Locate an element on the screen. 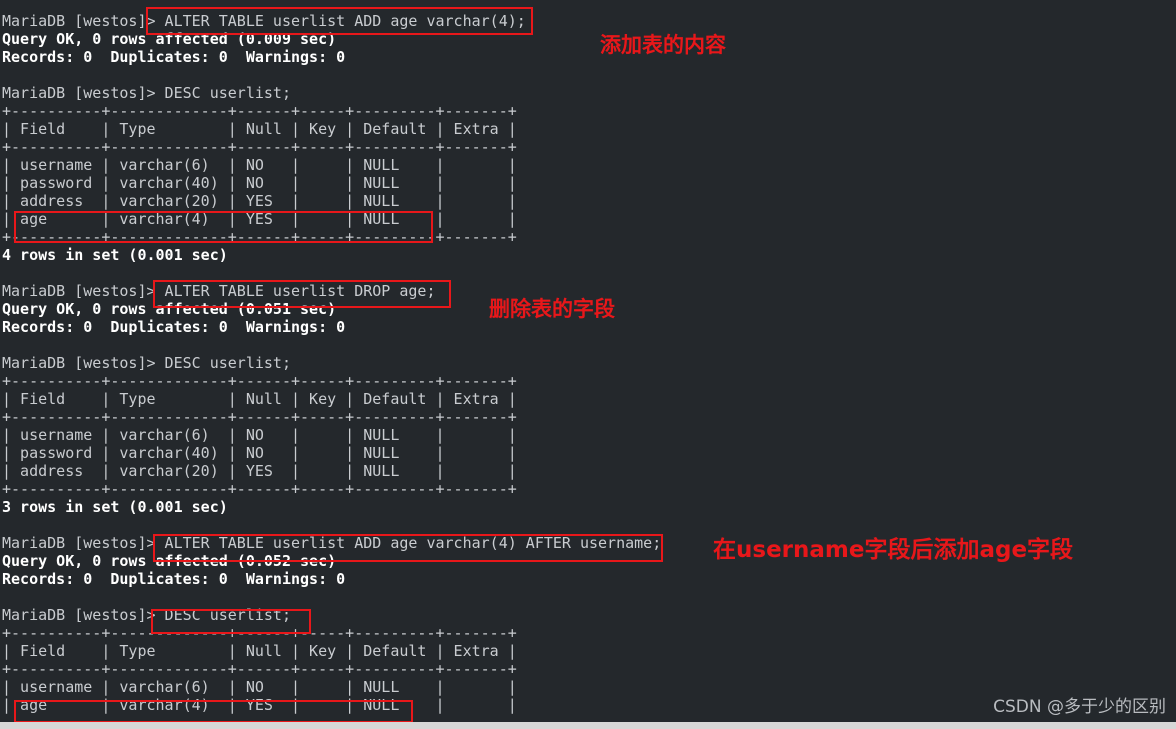  annotation-drop-table-field: 删除表的字段 is located at coordinates (552, 309).